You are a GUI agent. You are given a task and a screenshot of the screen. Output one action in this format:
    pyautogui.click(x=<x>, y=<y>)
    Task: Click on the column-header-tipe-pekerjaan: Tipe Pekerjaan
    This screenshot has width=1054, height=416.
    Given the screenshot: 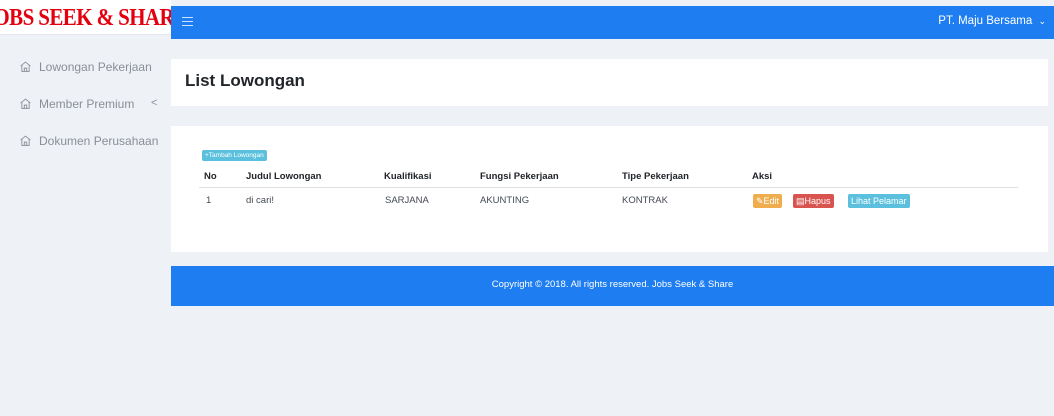 What is the action you would take?
    pyautogui.click(x=655, y=176)
    